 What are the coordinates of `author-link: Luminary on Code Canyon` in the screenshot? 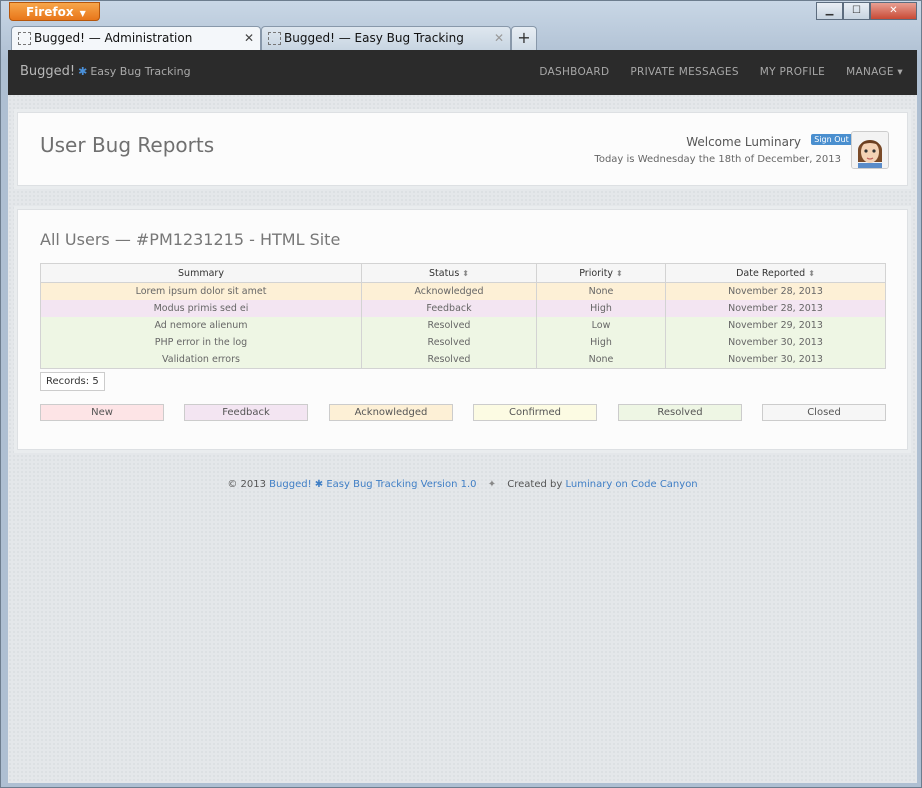 It's located at (631, 484).